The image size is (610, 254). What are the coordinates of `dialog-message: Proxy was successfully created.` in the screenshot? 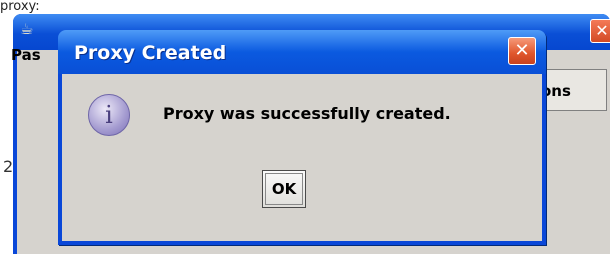 It's located at (307, 113).